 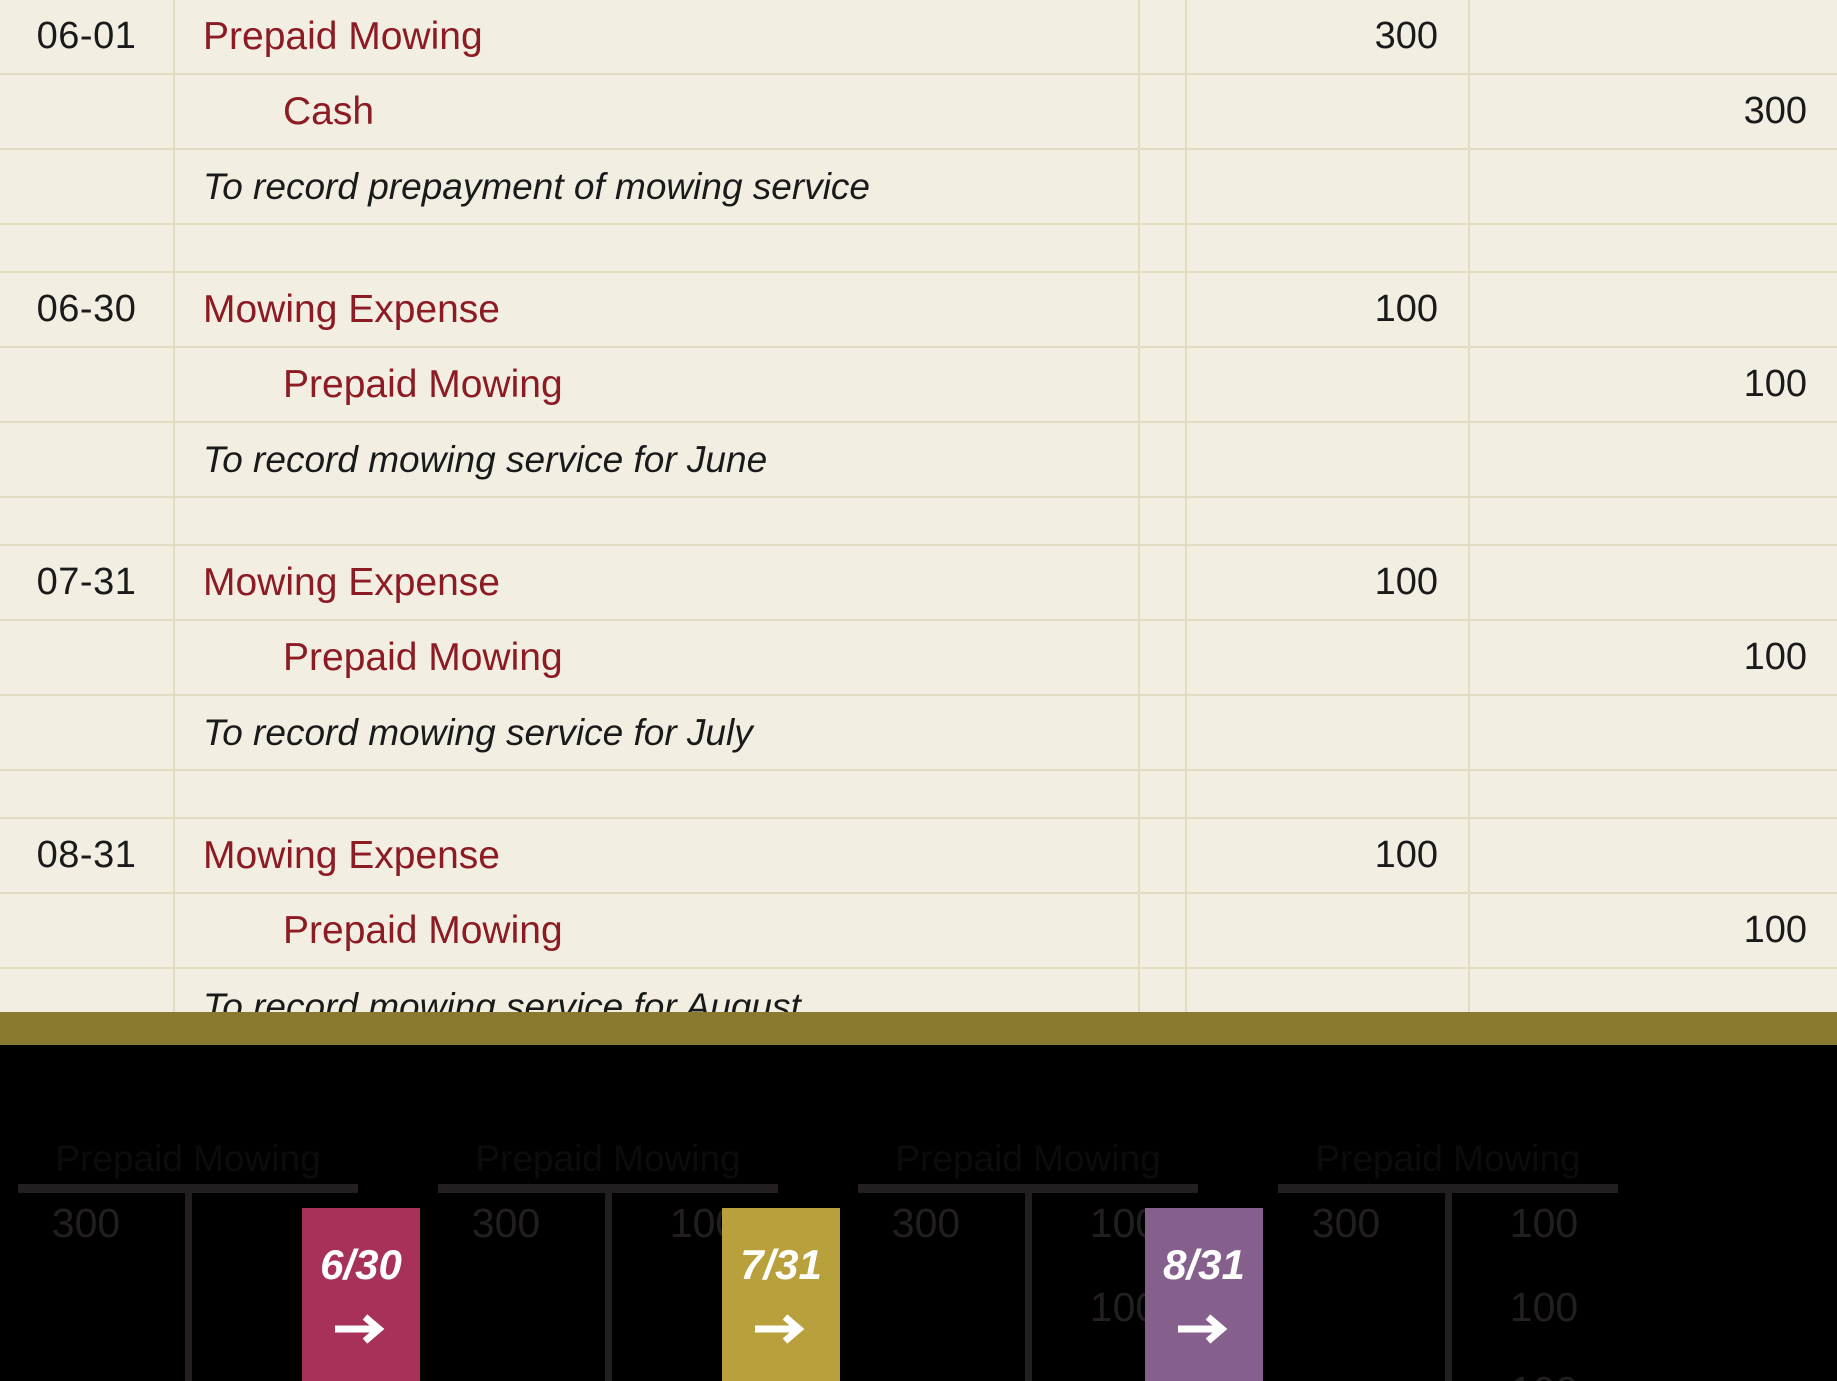 I want to click on journal-account-cell: Cash, so click(x=657, y=111).